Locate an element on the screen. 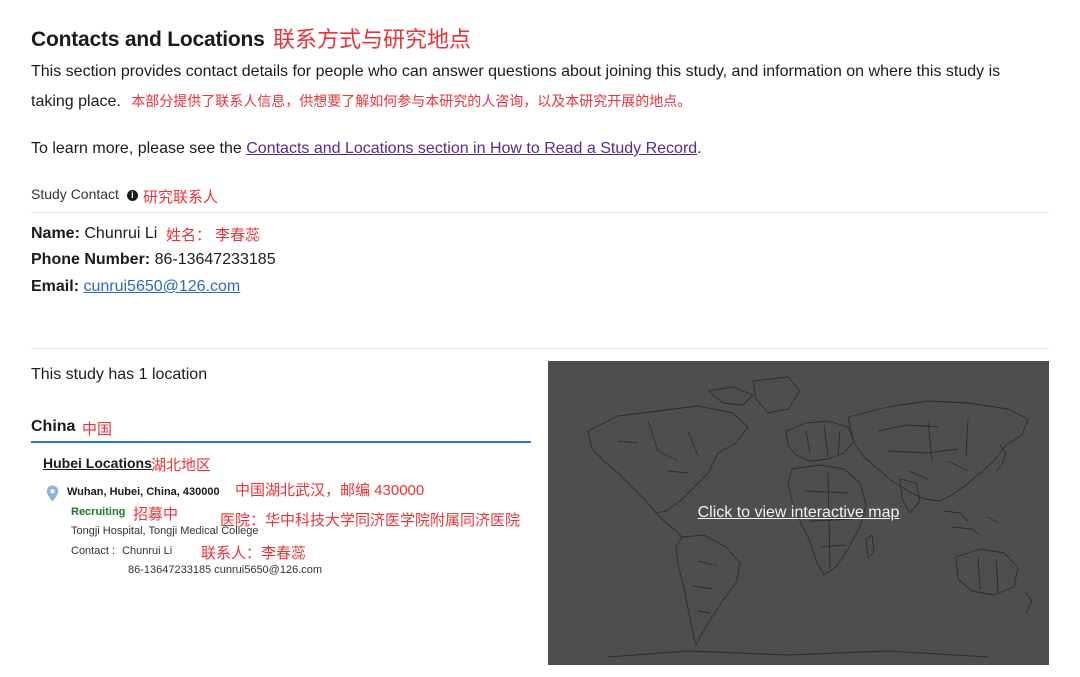 The width and height of the screenshot is (1080, 677). info-icon: i is located at coordinates (132, 195).